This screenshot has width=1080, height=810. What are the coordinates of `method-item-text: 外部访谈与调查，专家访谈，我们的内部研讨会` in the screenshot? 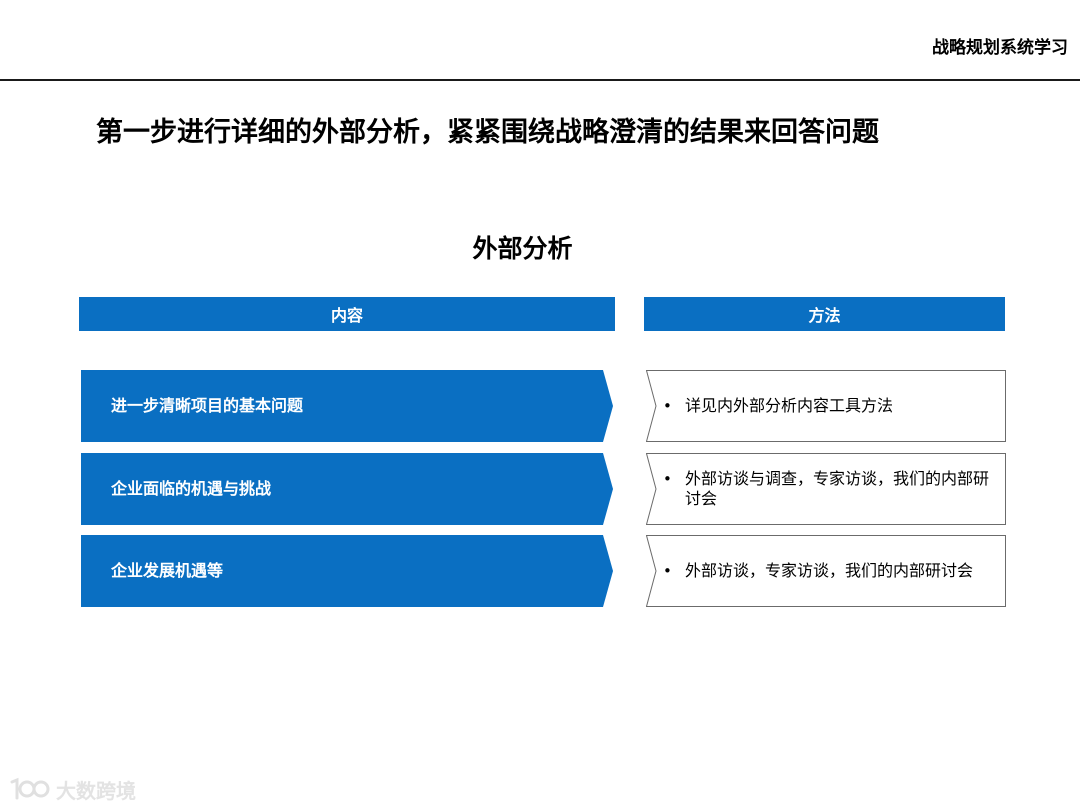 It's located at (837, 488).